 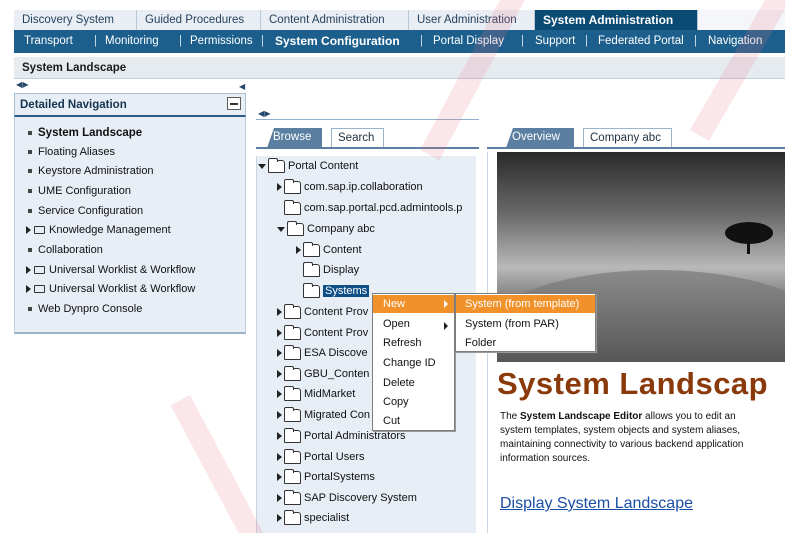 I want to click on menu-item-cut: Cut, so click(x=391, y=421).